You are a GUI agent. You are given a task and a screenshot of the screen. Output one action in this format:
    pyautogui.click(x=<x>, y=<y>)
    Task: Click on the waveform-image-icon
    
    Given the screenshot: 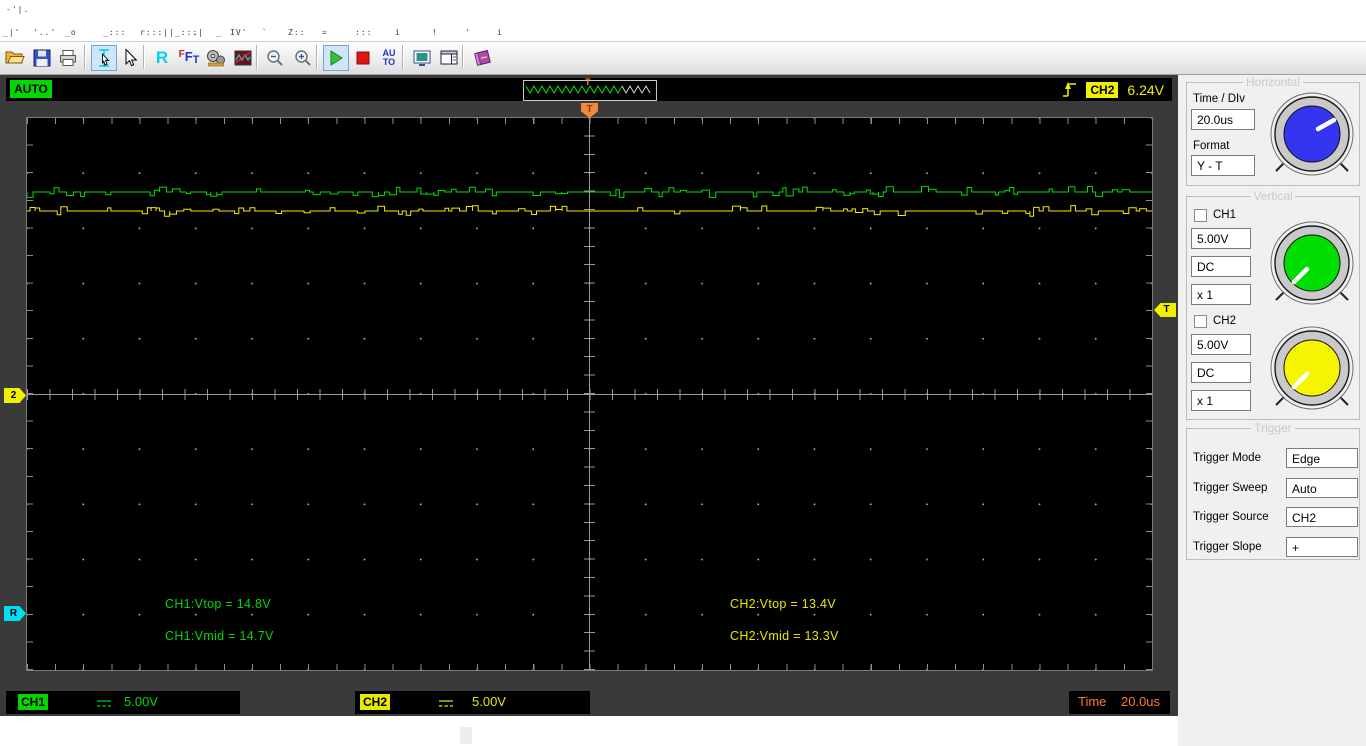 What is the action you would take?
    pyautogui.click(x=243, y=58)
    